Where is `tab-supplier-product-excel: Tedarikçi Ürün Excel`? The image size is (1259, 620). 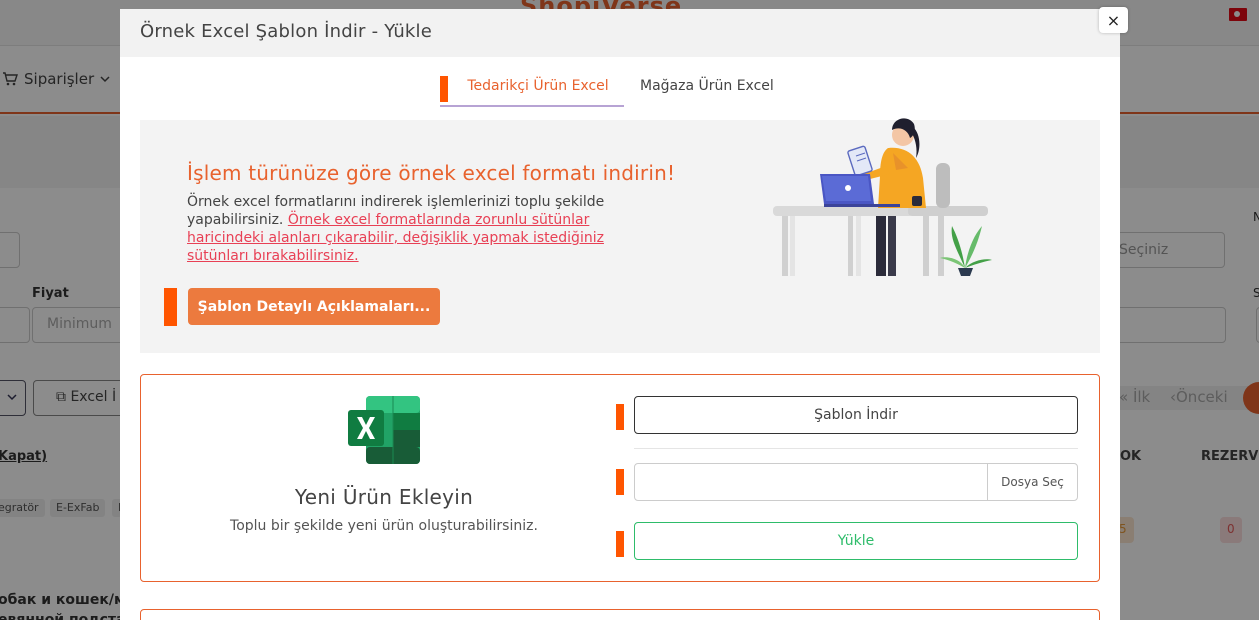 tab-supplier-product-excel: Tedarikçi Ürün Excel is located at coordinates (532, 91).